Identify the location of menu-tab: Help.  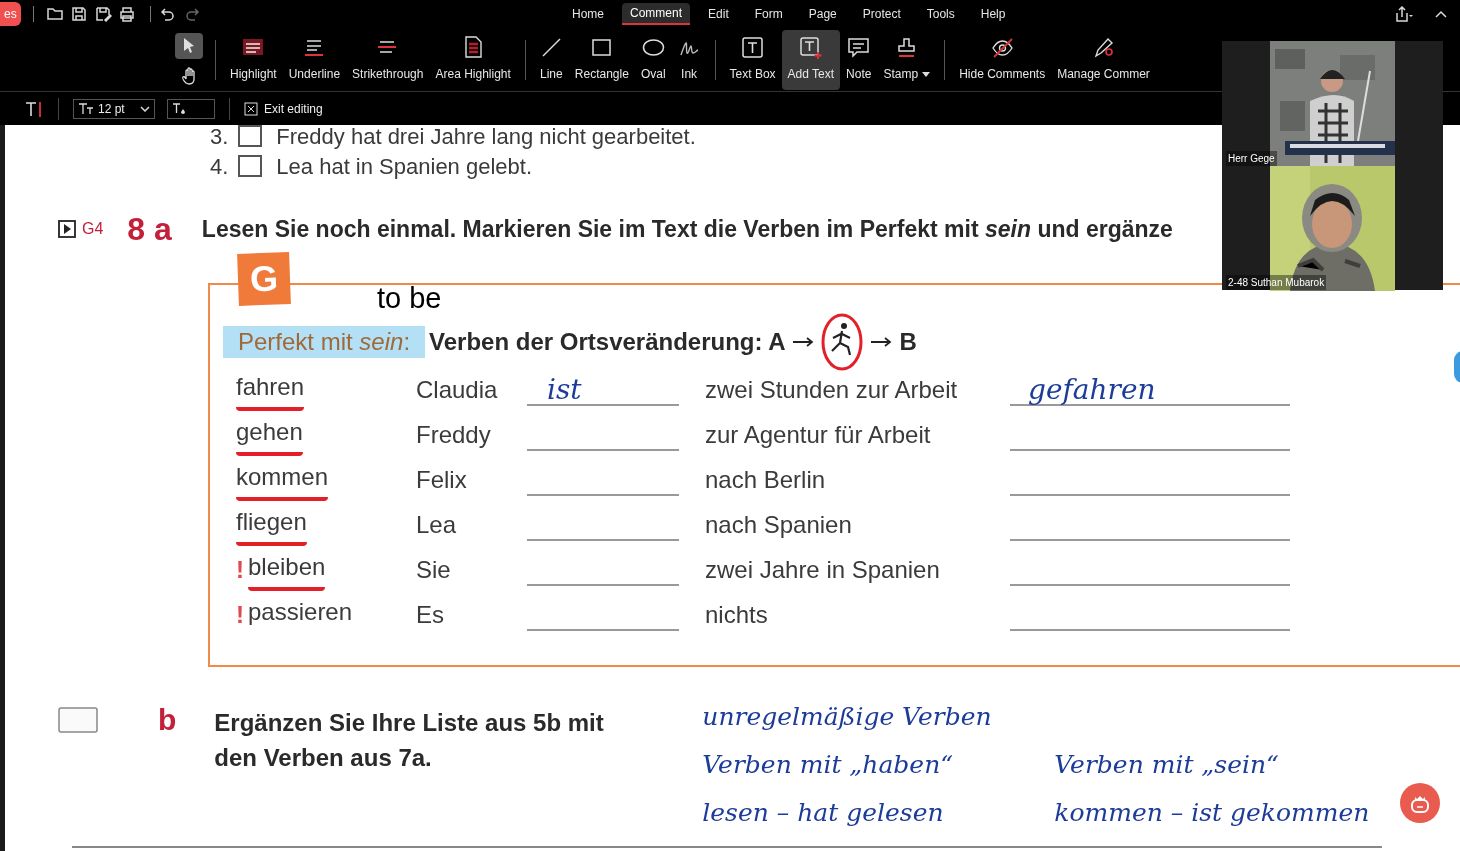
(993, 14).